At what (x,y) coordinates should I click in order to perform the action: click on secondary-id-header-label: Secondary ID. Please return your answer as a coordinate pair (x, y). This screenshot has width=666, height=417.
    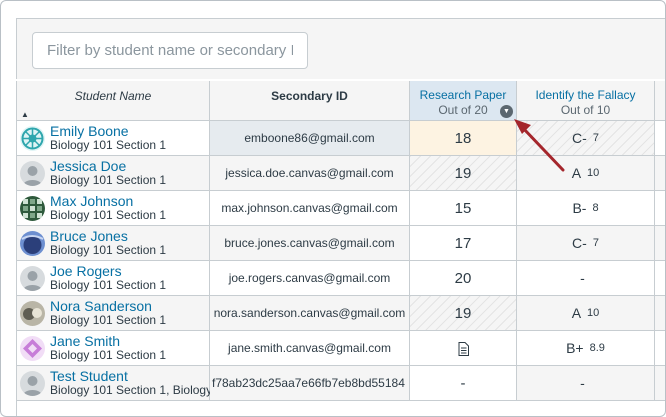
    Looking at the image, I should click on (309, 96).